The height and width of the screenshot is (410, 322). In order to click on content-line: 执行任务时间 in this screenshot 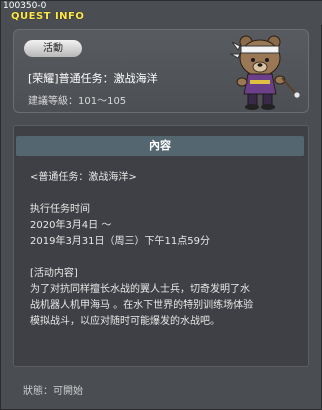, I will do `click(60, 209)`.